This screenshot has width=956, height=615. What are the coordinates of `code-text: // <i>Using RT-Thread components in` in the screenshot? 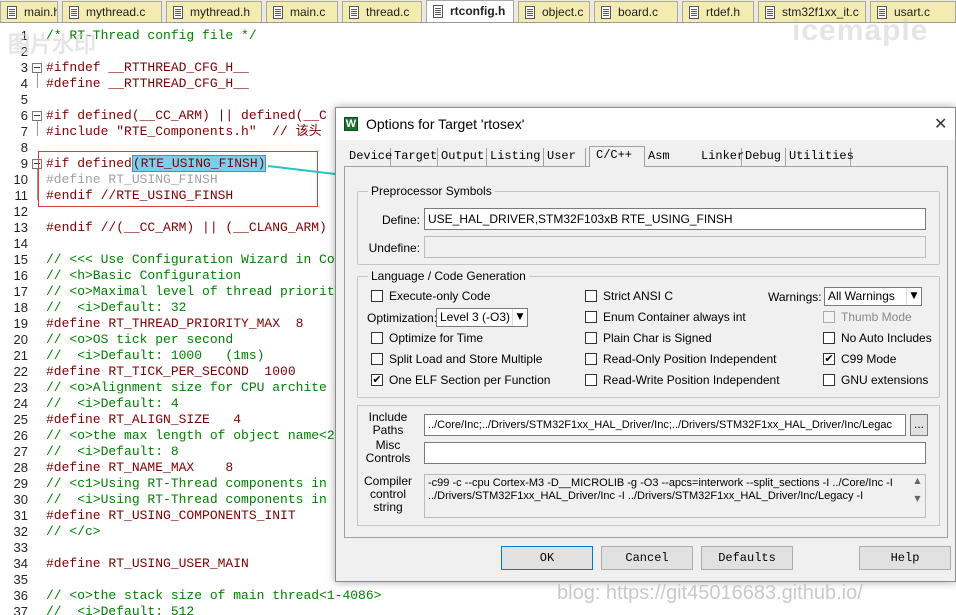 It's located at (186, 500).